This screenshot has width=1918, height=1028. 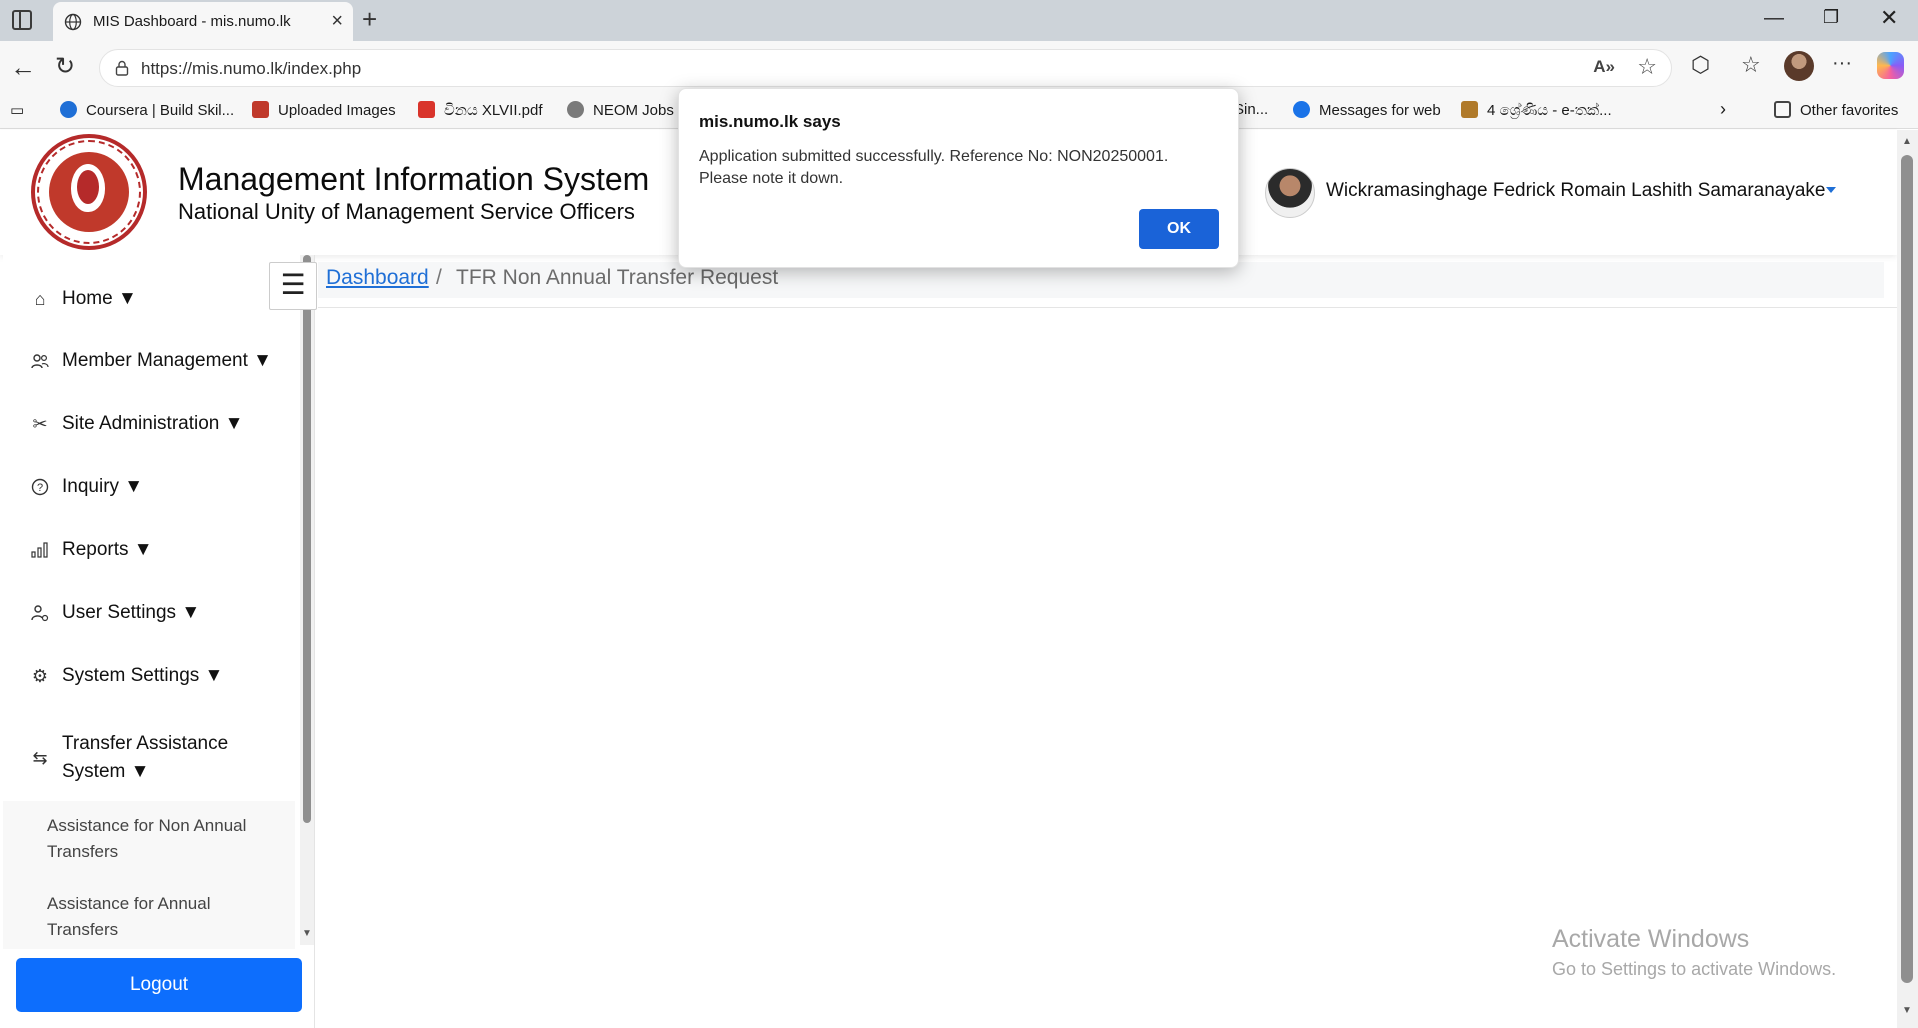 What do you see at coordinates (633, 110) in the screenshot?
I see `bookmark-label: NEOM Jobs` at bounding box center [633, 110].